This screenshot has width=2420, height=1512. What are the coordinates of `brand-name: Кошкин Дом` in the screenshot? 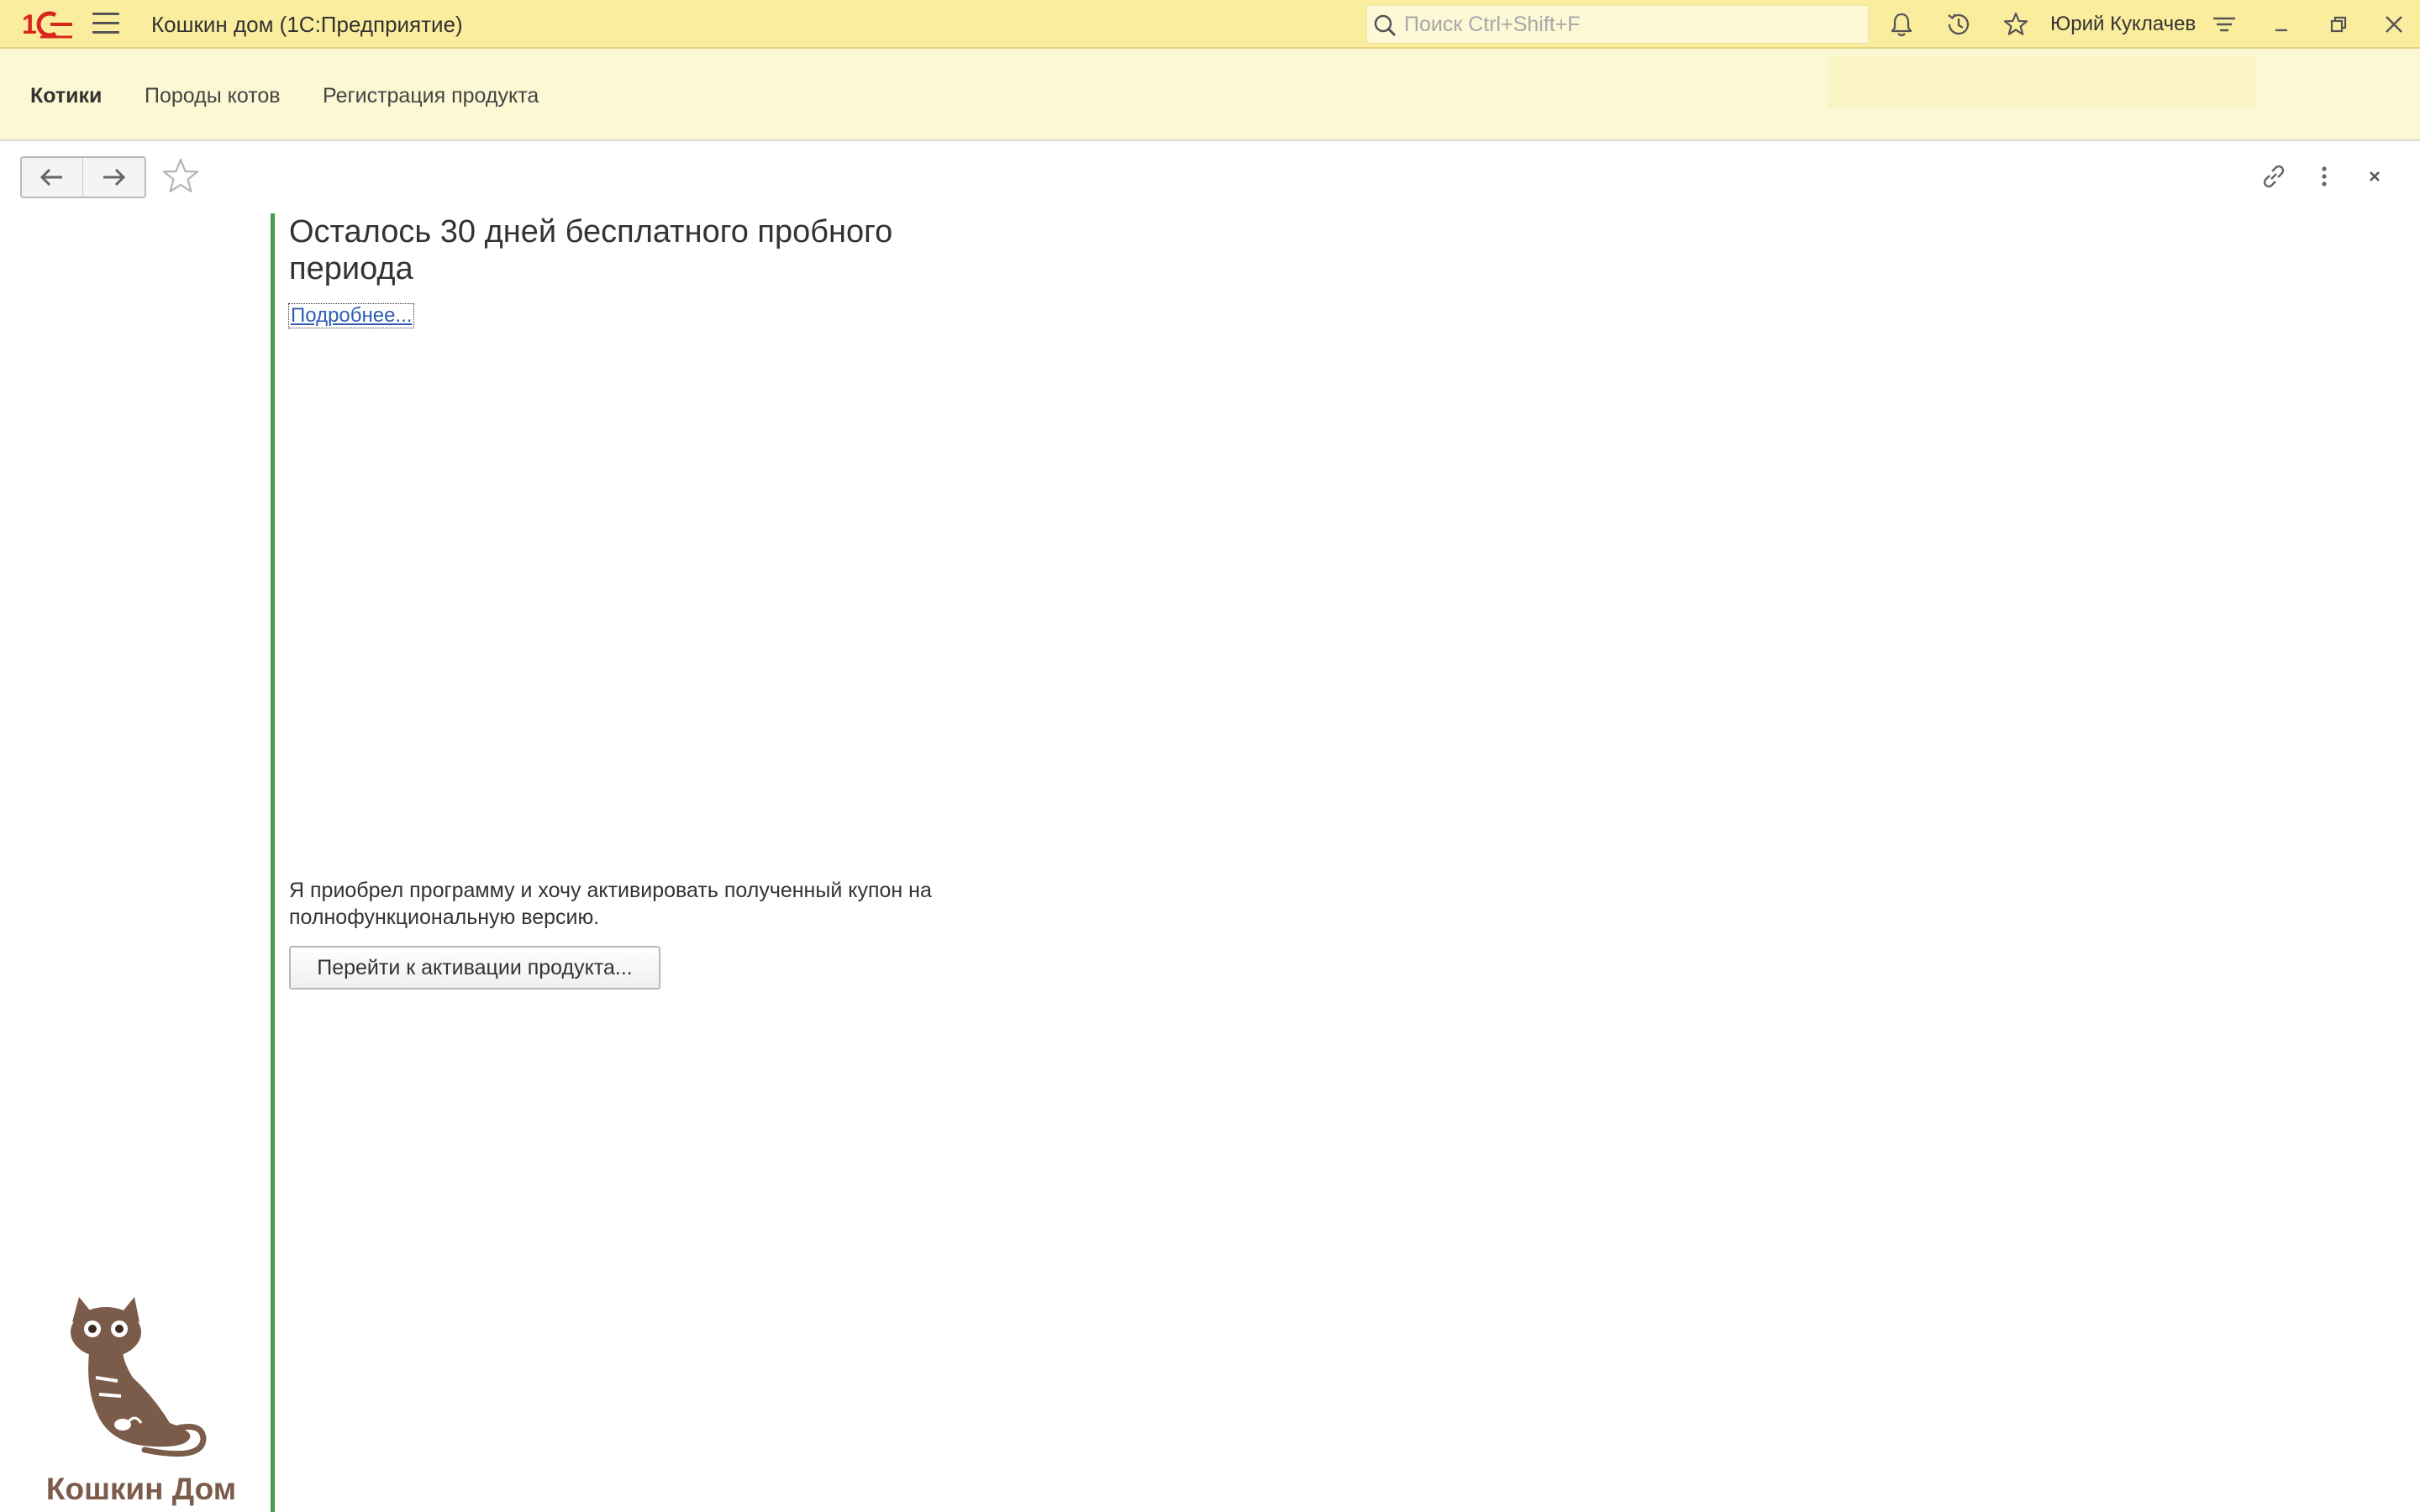 It's located at (141, 1489).